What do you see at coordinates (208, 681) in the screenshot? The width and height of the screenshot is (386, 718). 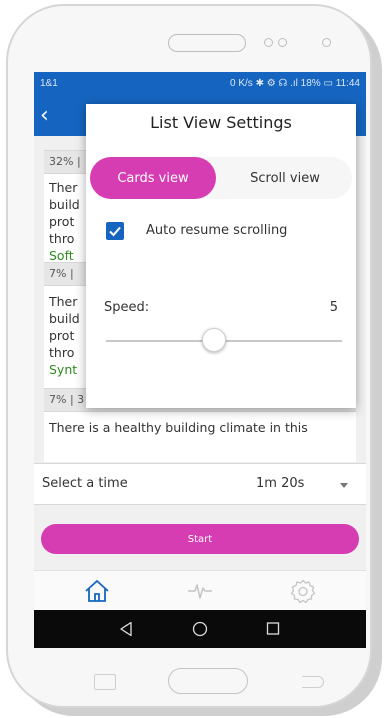 I see `hardware-home-button` at bounding box center [208, 681].